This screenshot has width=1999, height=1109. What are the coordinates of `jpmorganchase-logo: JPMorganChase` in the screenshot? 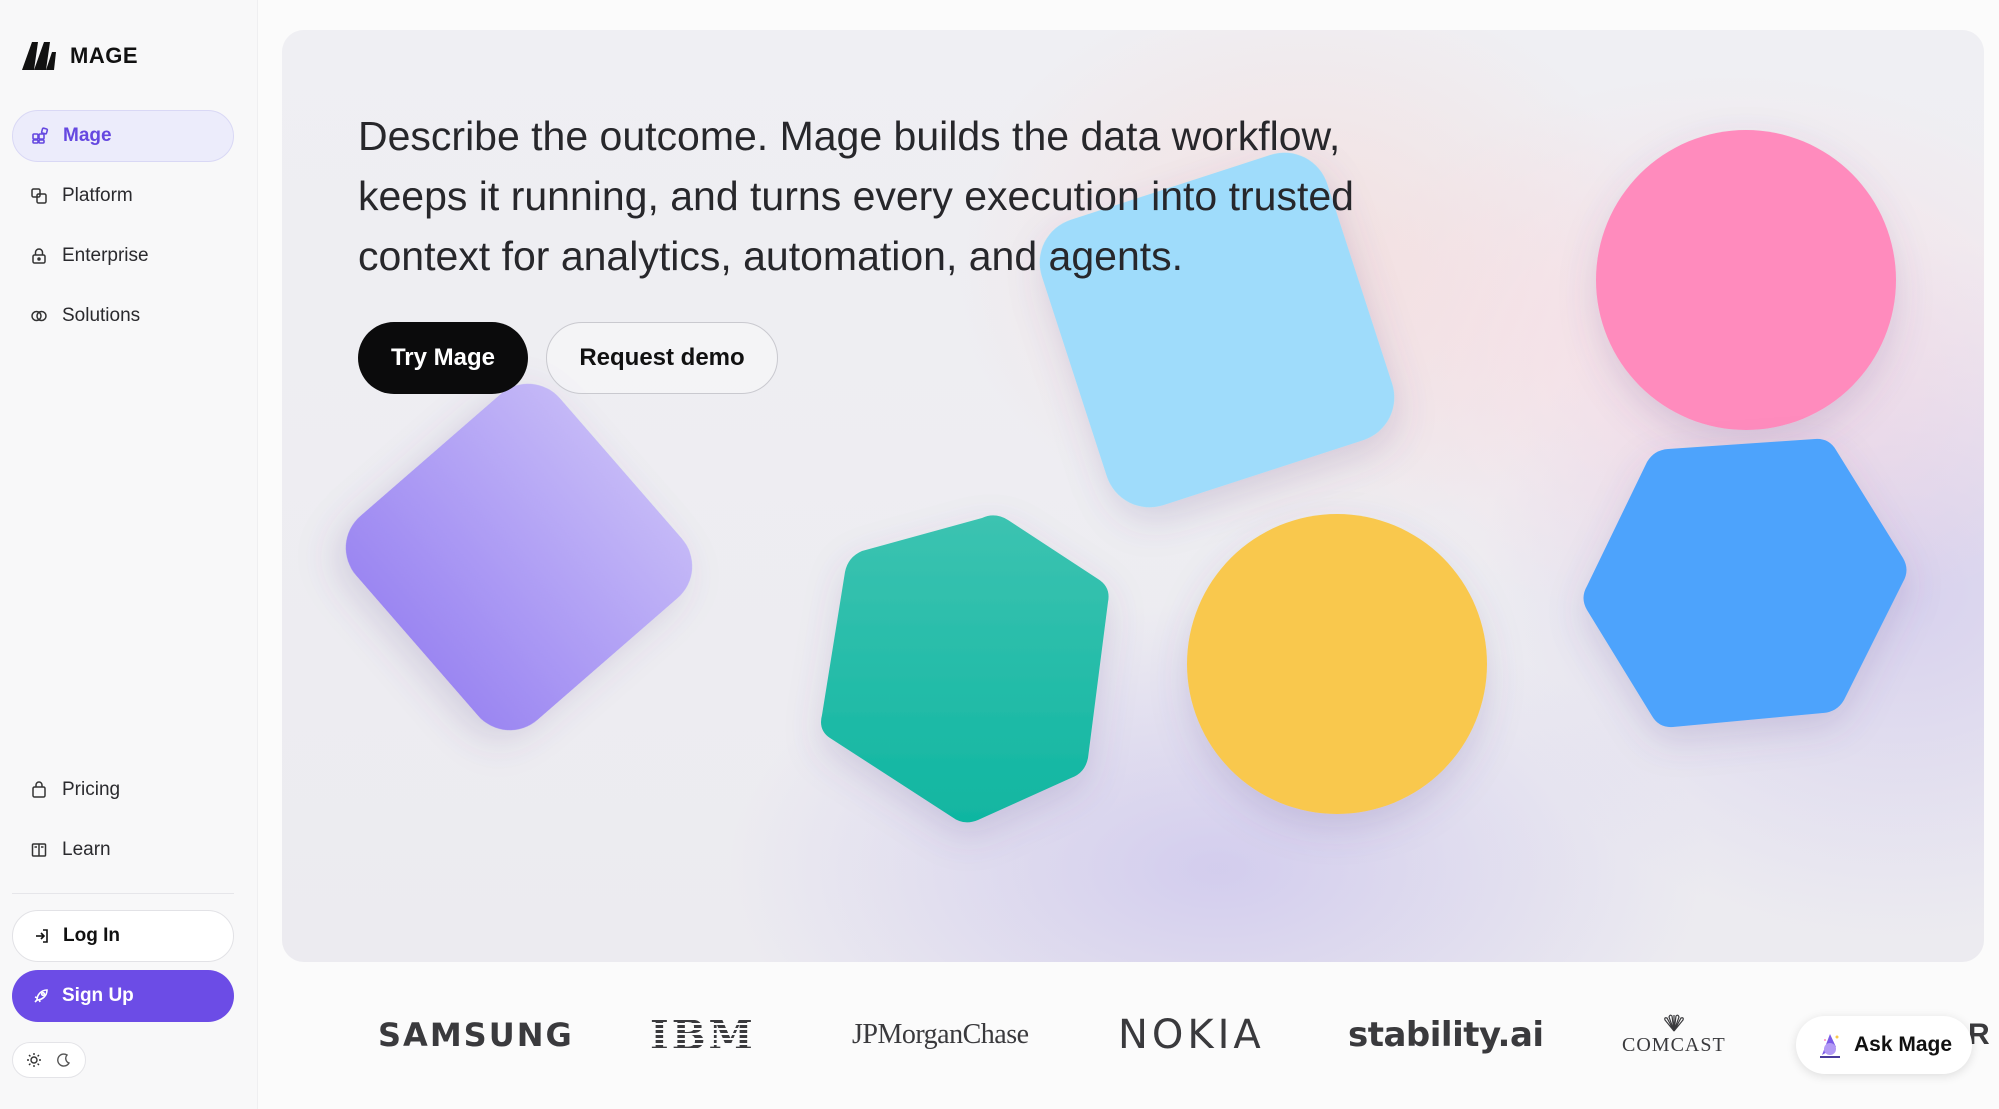 It's located at (940, 1034).